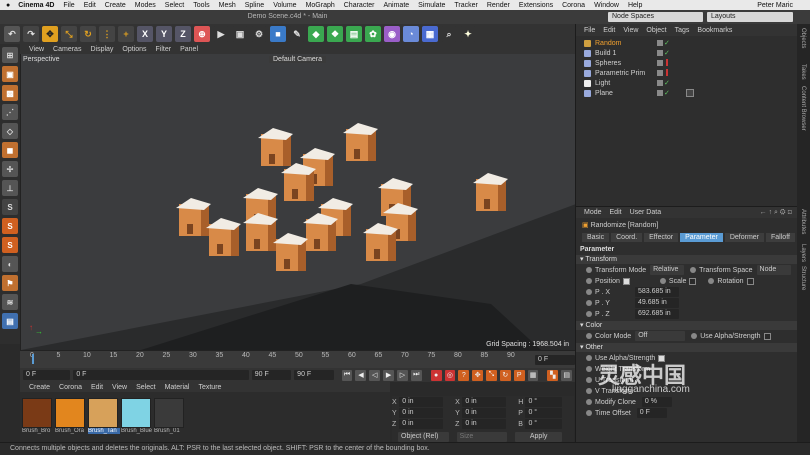 The image size is (810, 455). What do you see at coordinates (71, 416) in the screenshot?
I see `material-item: Brush_Ora` at bounding box center [71, 416].